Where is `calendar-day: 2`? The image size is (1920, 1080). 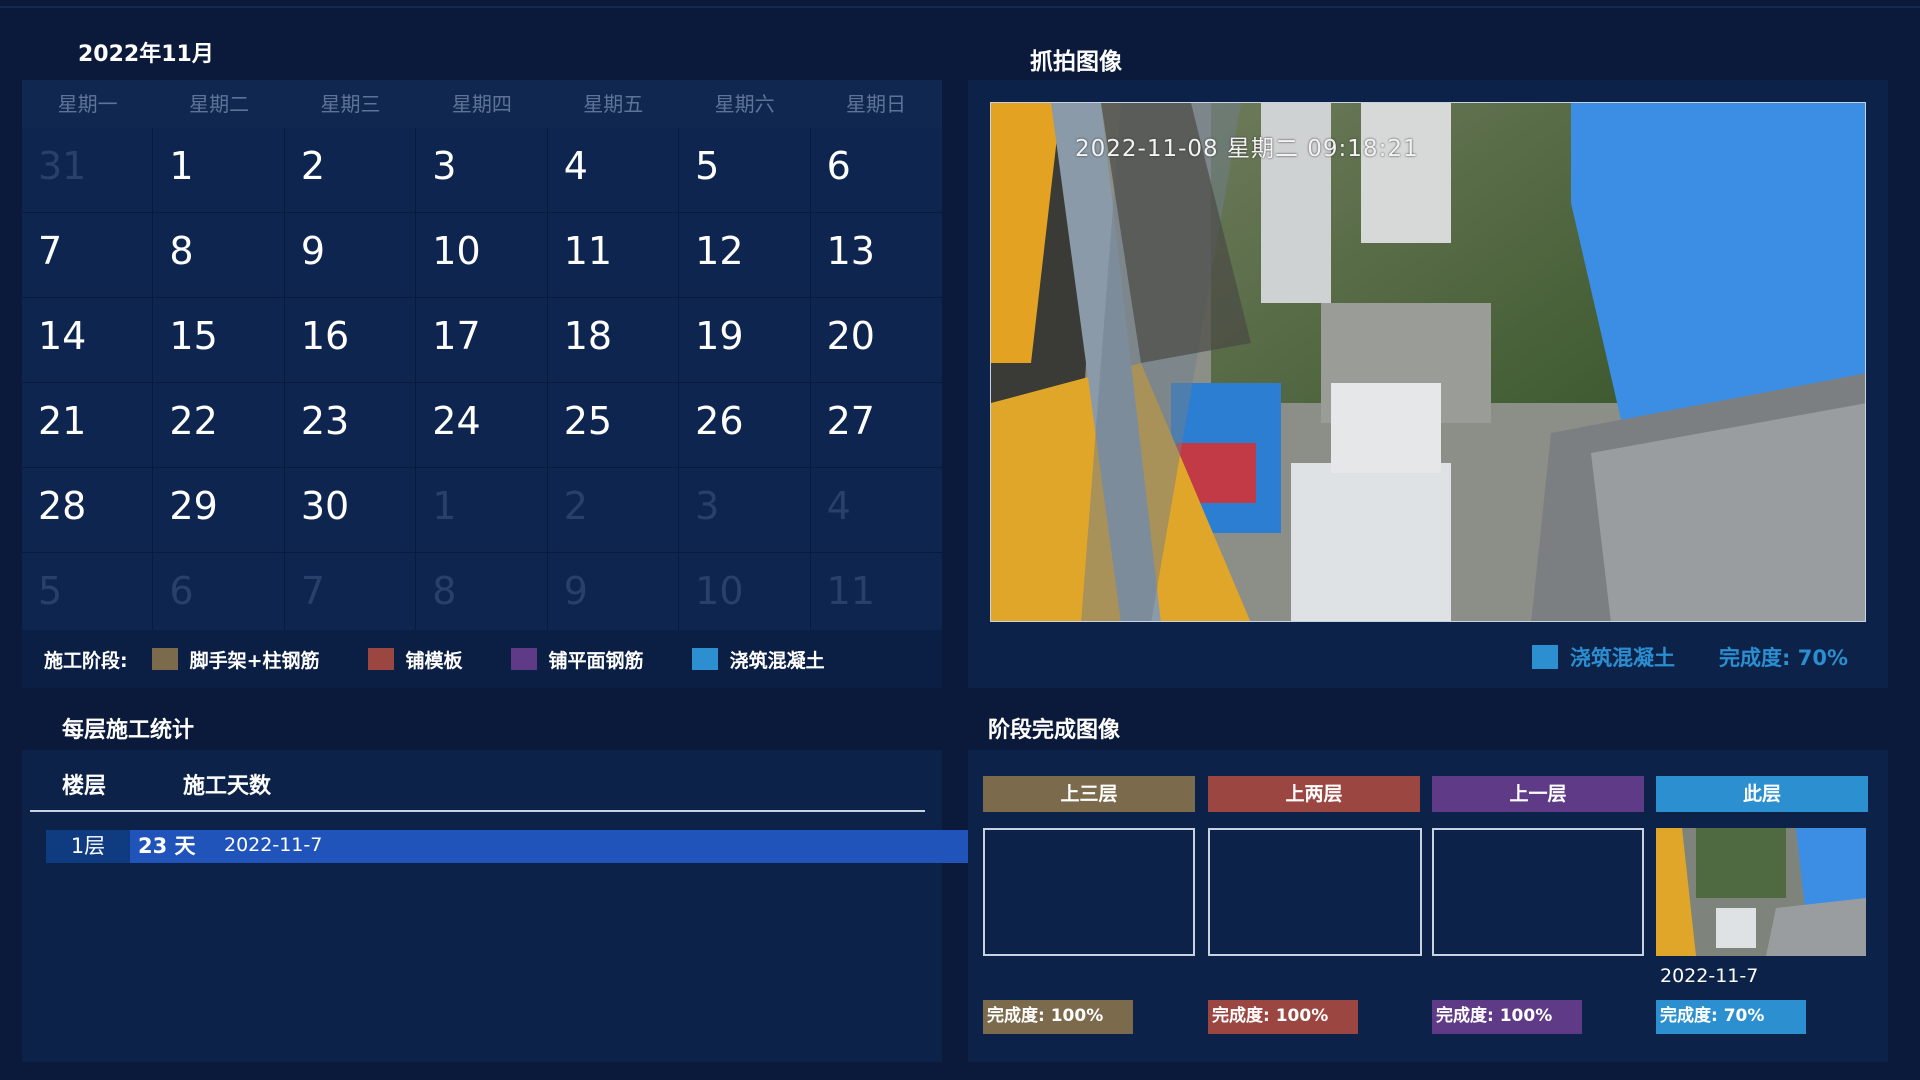
calendar-day: 2 is located at coordinates (350, 170).